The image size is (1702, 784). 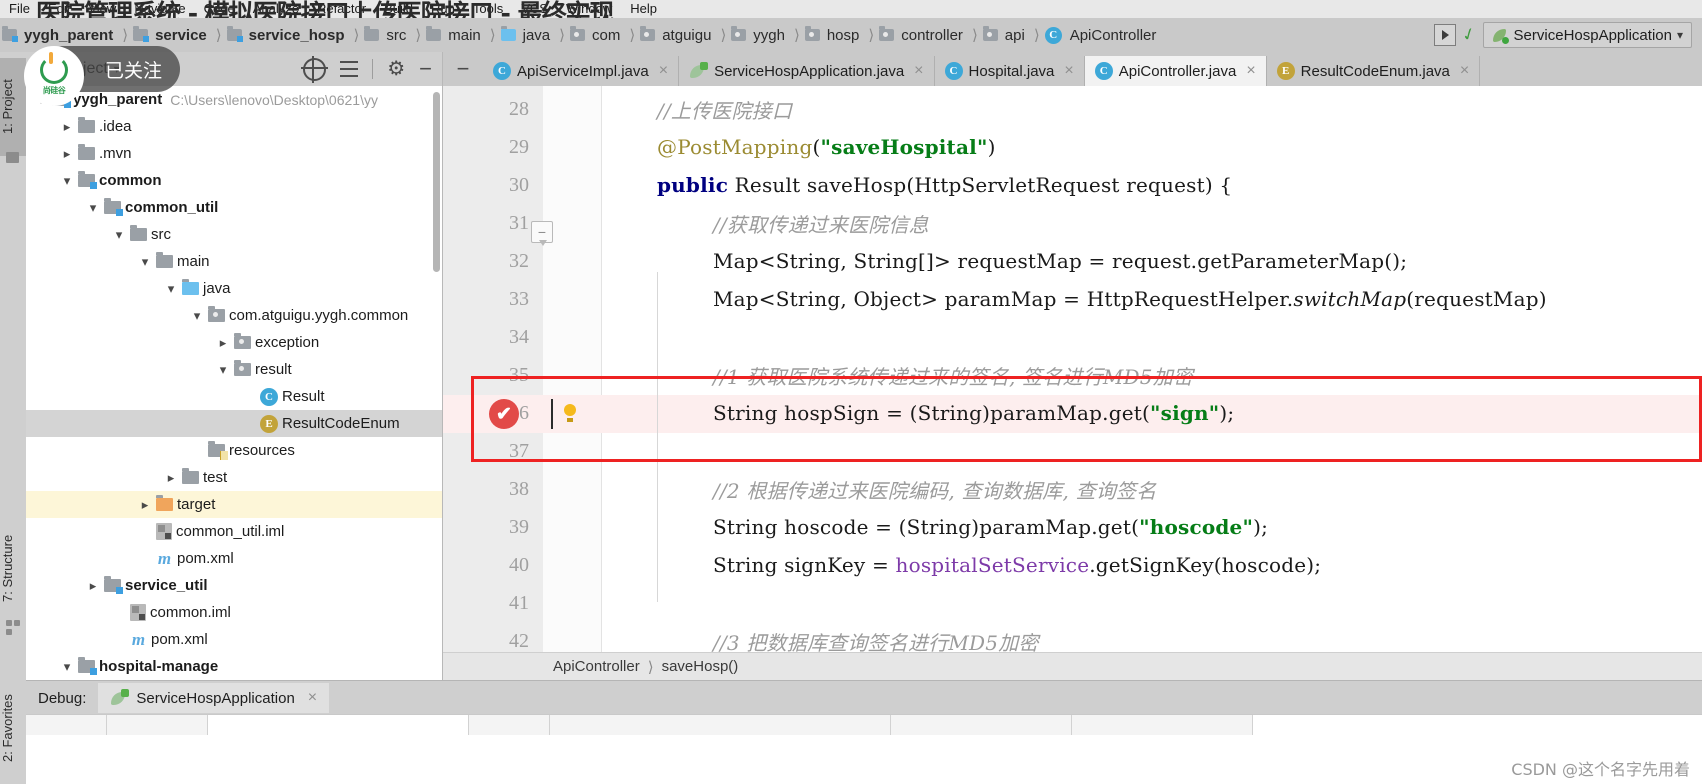 What do you see at coordinates (1072, 223) in the screenshot?
I see `code-line-31: 31 //获取传递过来医院信息` at bounding box center [1072, 223].